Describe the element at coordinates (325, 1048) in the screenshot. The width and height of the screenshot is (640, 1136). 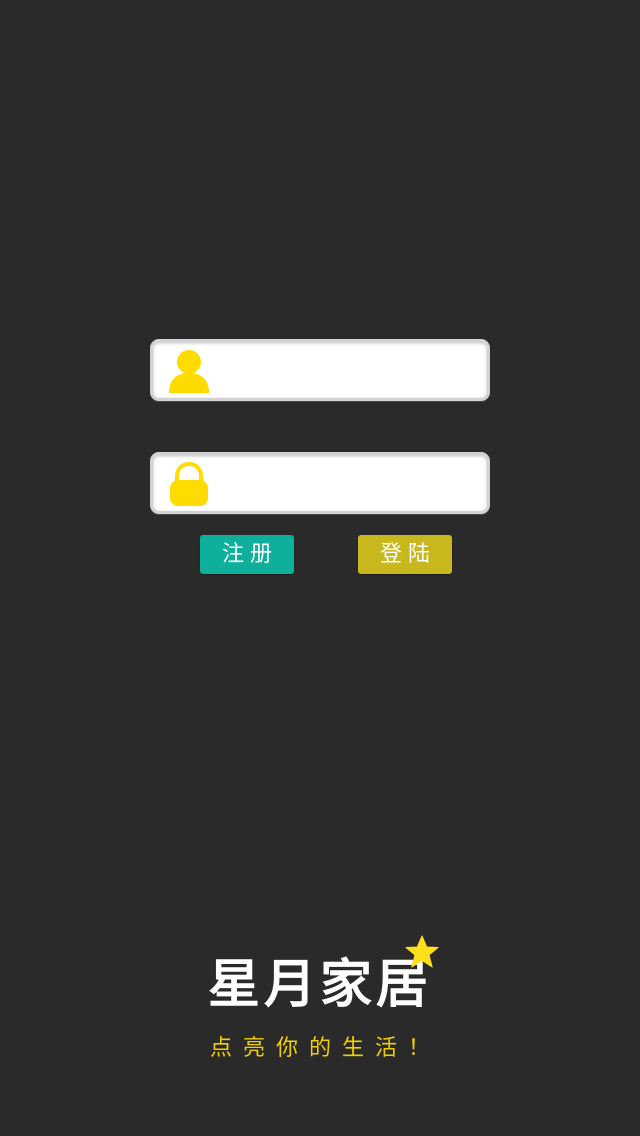
I see `brand-tagline: 点亮你的生活！` at that location.